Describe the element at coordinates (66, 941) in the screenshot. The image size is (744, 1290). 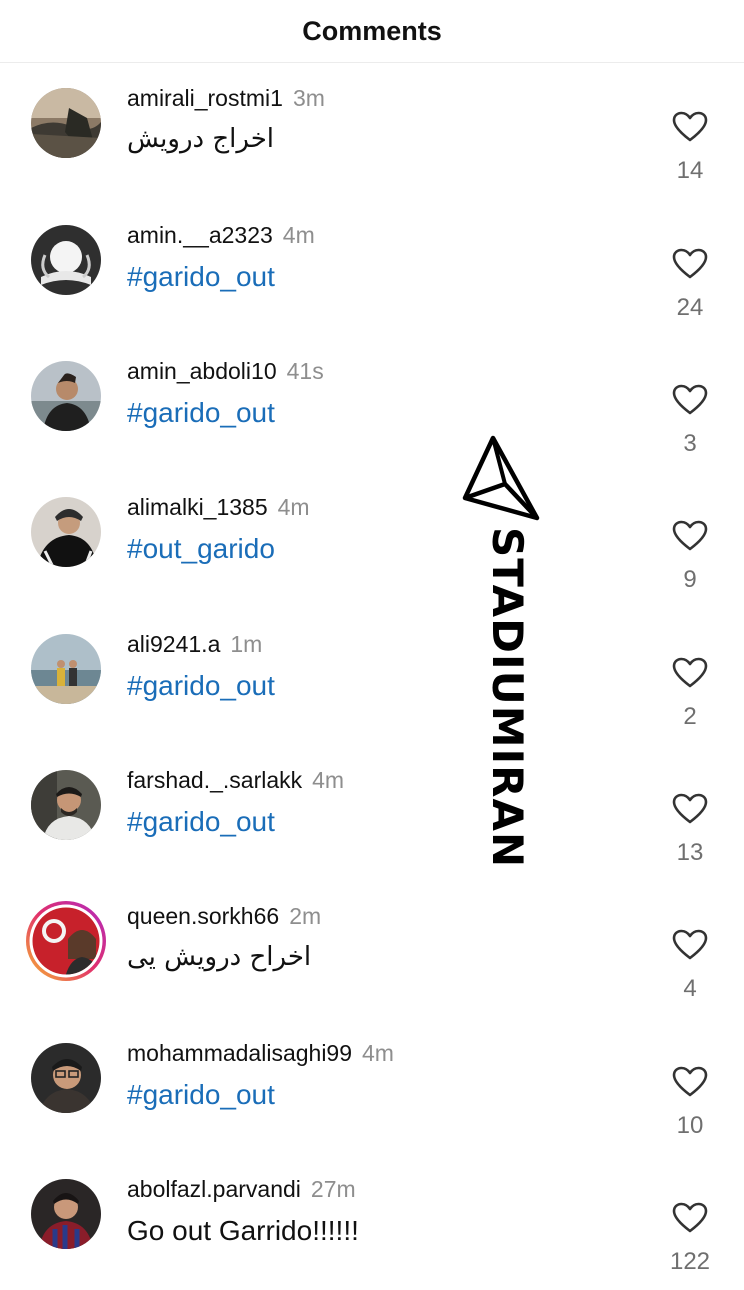
I see `story-avatar` at that location.